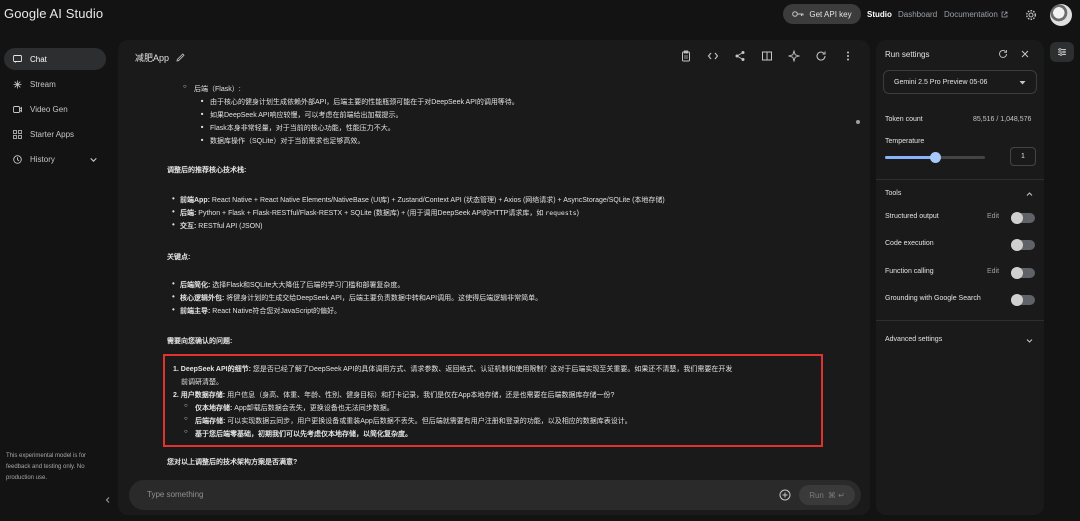  I want to click on run-shortcut: ⌘ ↵, so click(836, 495).